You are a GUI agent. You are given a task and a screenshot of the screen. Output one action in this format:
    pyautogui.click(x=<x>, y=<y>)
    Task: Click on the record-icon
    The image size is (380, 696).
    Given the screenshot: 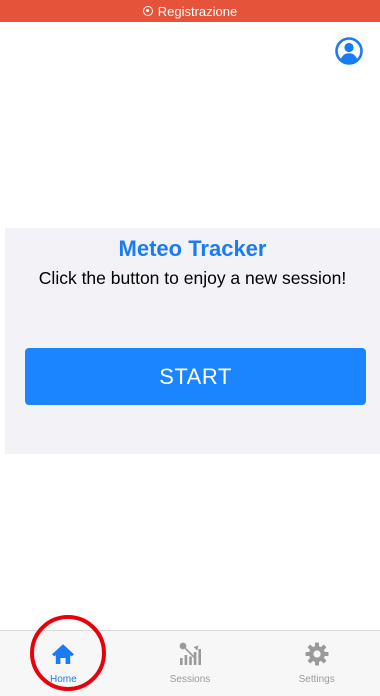 What is the action you would take?
    pyautogui.click(x=147, y=11)
    